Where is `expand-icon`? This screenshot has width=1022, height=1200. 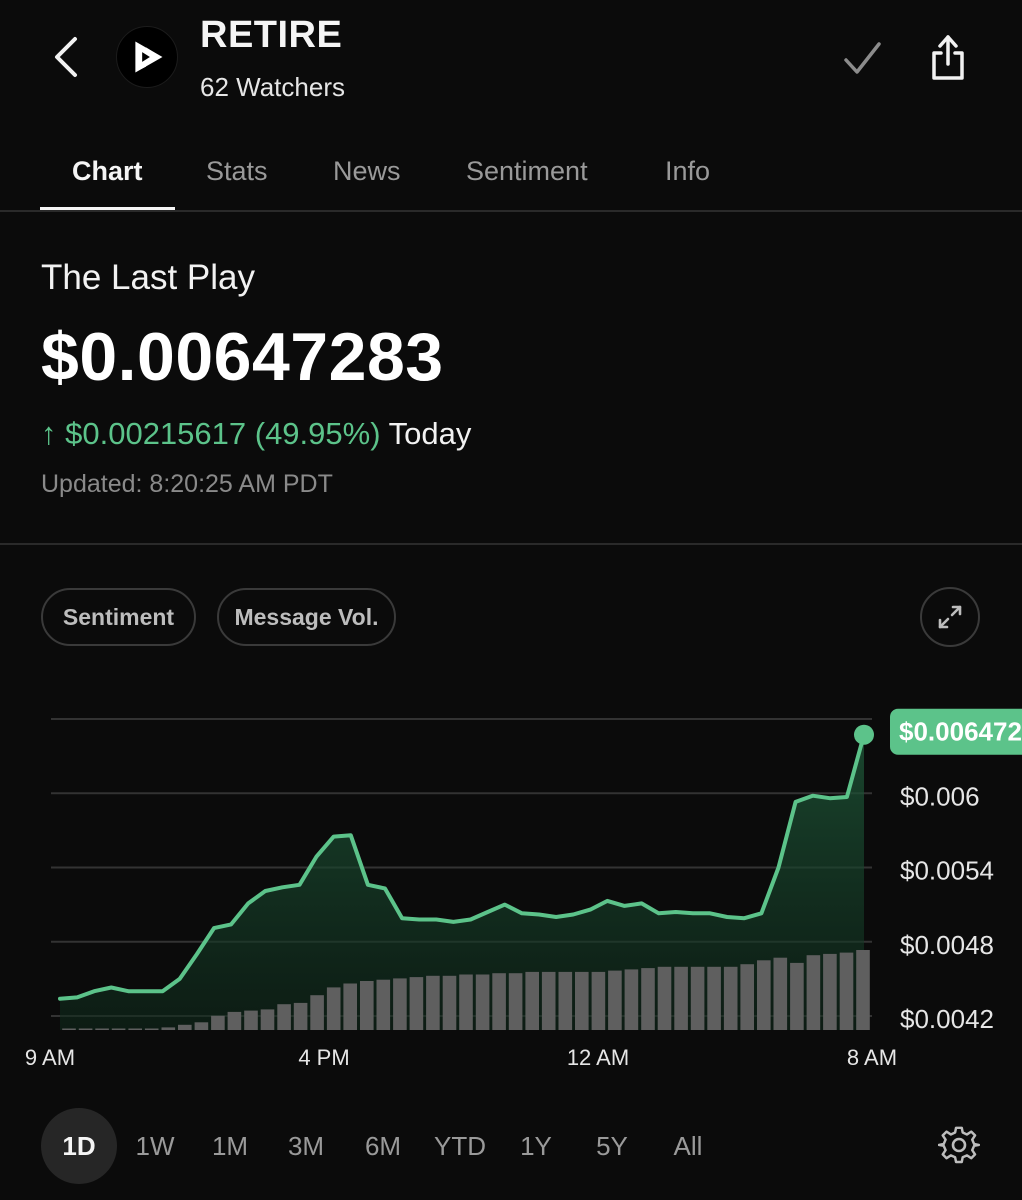 expand-icon is located at coordinates (950, 617).